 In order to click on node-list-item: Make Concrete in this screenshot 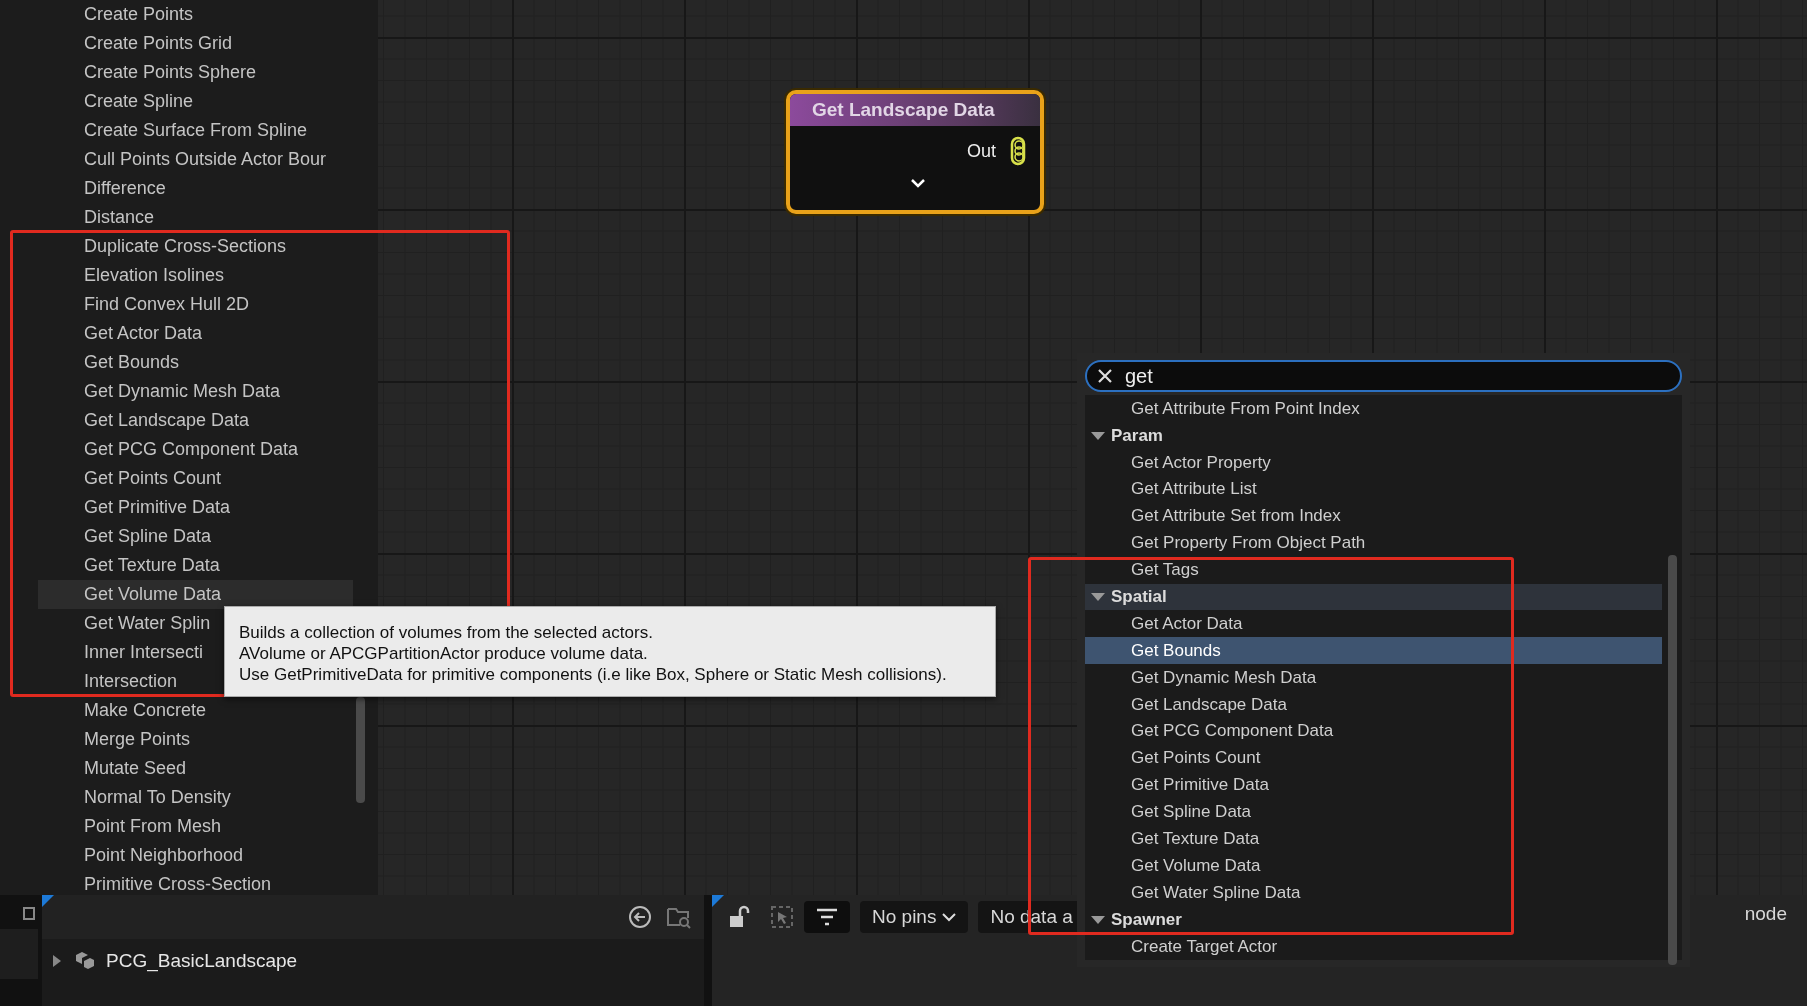, I will do `click(195, 710)`.